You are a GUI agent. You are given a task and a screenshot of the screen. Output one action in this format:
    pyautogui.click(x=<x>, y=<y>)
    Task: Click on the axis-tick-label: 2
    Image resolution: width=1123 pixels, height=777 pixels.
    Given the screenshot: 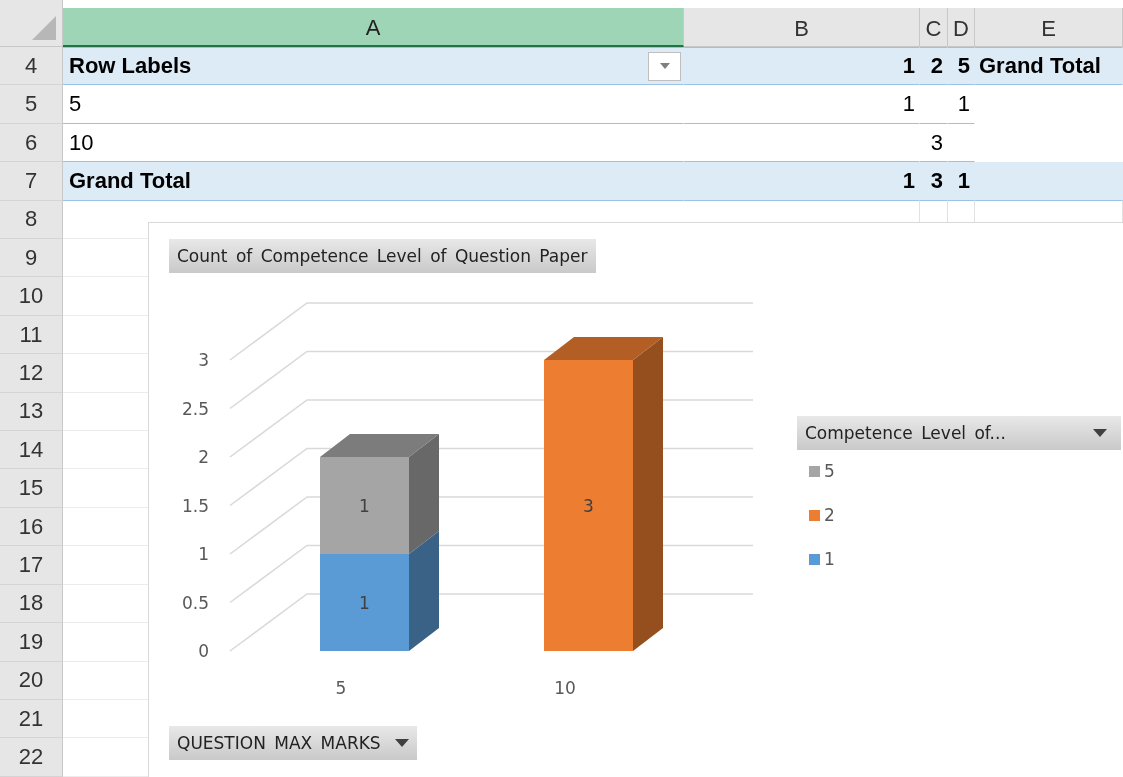 What is the action you would take?
    pyautogui.click(x=203, y=457)
    